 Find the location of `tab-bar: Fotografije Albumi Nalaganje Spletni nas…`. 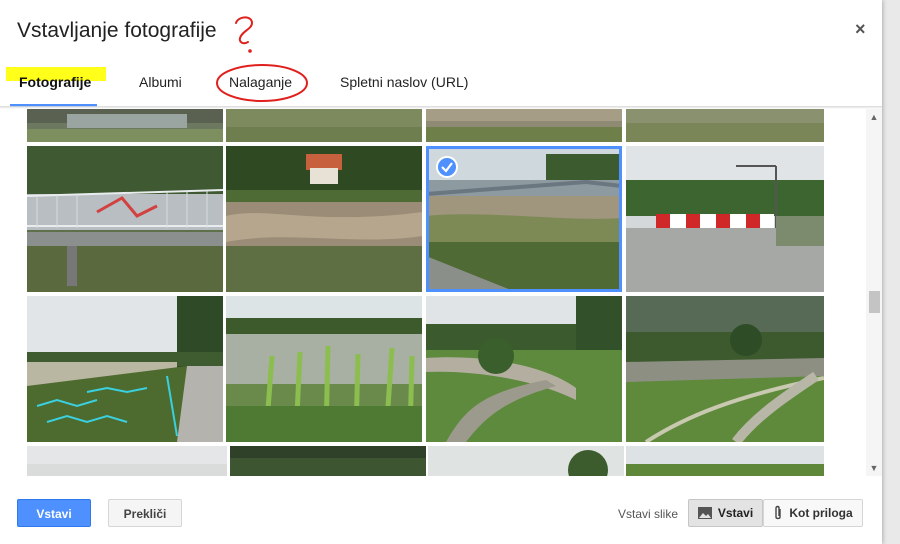

tab-bar: Fotografije Albumi Nalaganje Spletni nas… is located at coordinates (441, 83).